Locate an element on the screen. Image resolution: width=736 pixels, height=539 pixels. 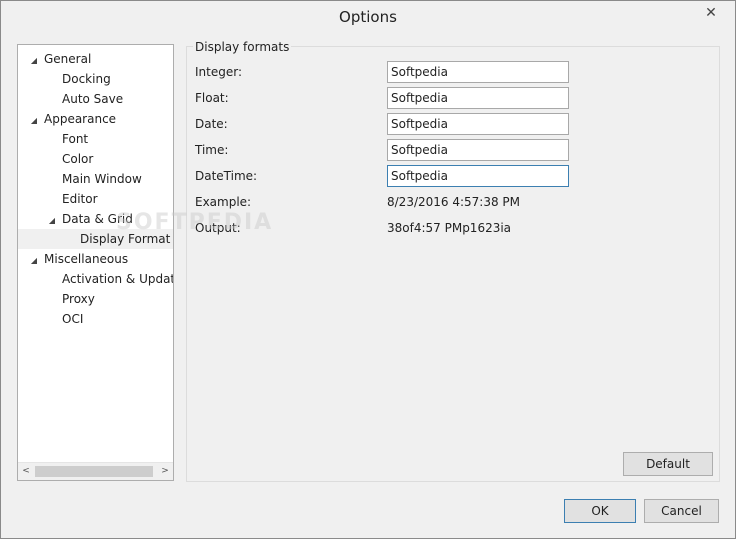
watermark: SOFTPEDIA is located at coordinates (195, 222).